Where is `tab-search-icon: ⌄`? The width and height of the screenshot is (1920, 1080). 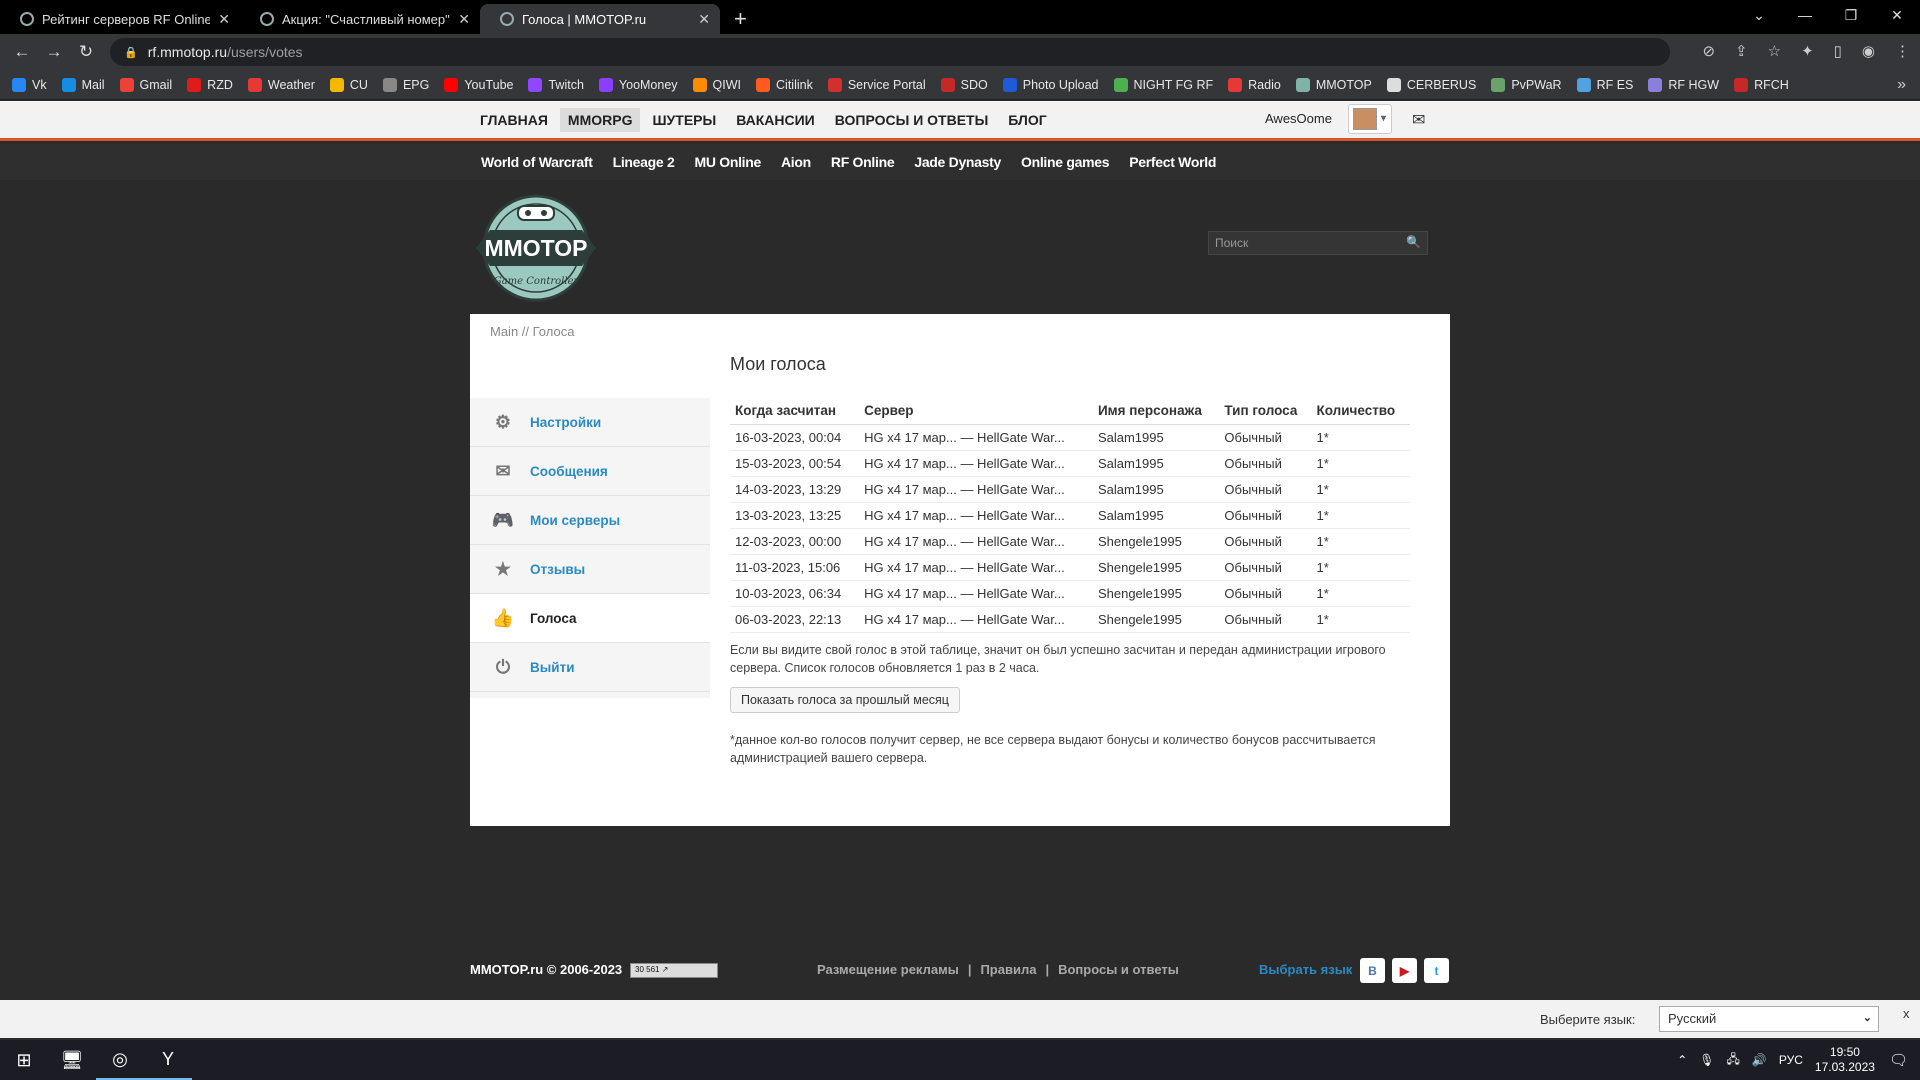
tab-search-icon: ⌄ is located at coordinates (1759, 15).